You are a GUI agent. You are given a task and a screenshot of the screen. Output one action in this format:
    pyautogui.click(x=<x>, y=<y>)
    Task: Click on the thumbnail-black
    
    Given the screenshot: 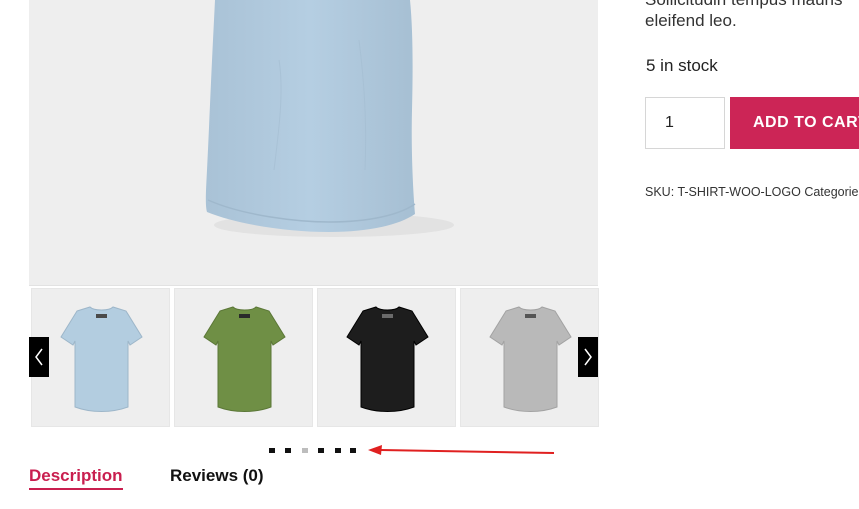 What is the action you would take?
    pyautogui.click(x=386, y=357)
    